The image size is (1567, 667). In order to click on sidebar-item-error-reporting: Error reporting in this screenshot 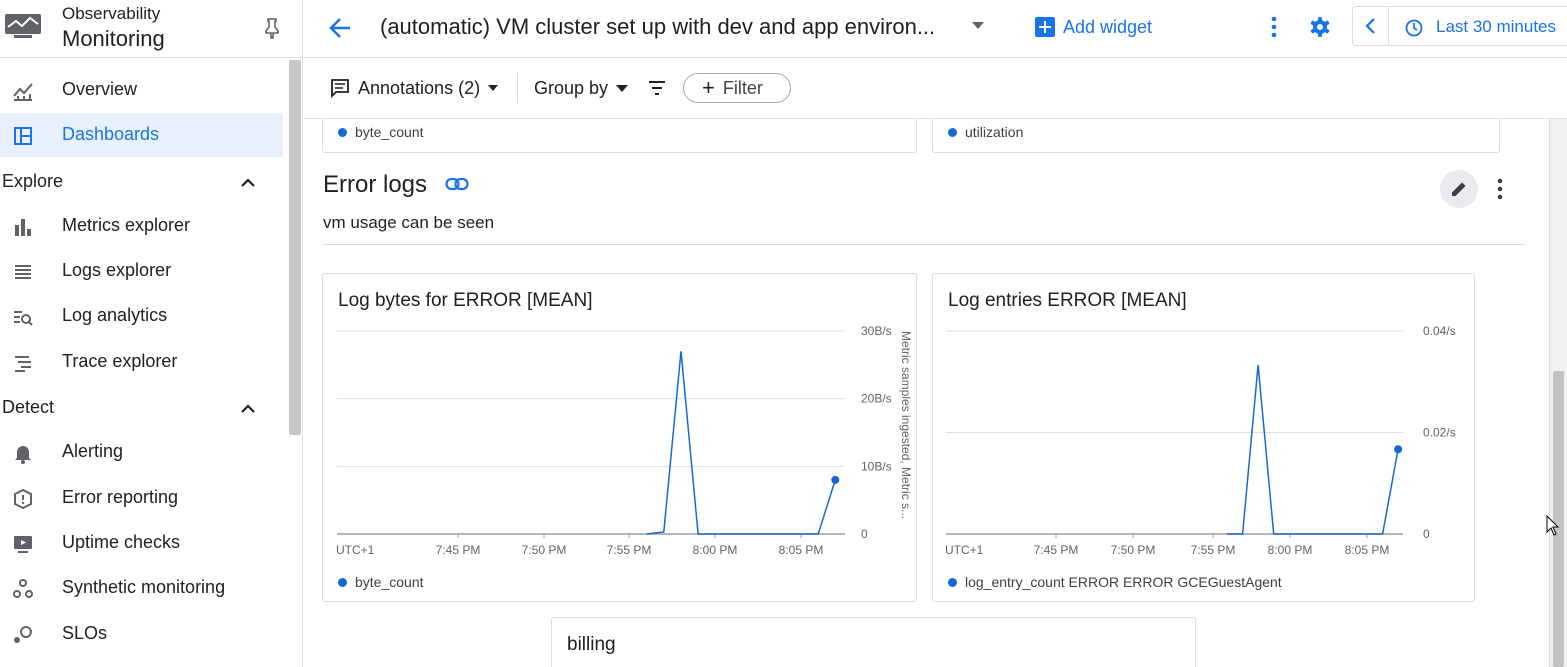, I will do `click(141, 498)`.